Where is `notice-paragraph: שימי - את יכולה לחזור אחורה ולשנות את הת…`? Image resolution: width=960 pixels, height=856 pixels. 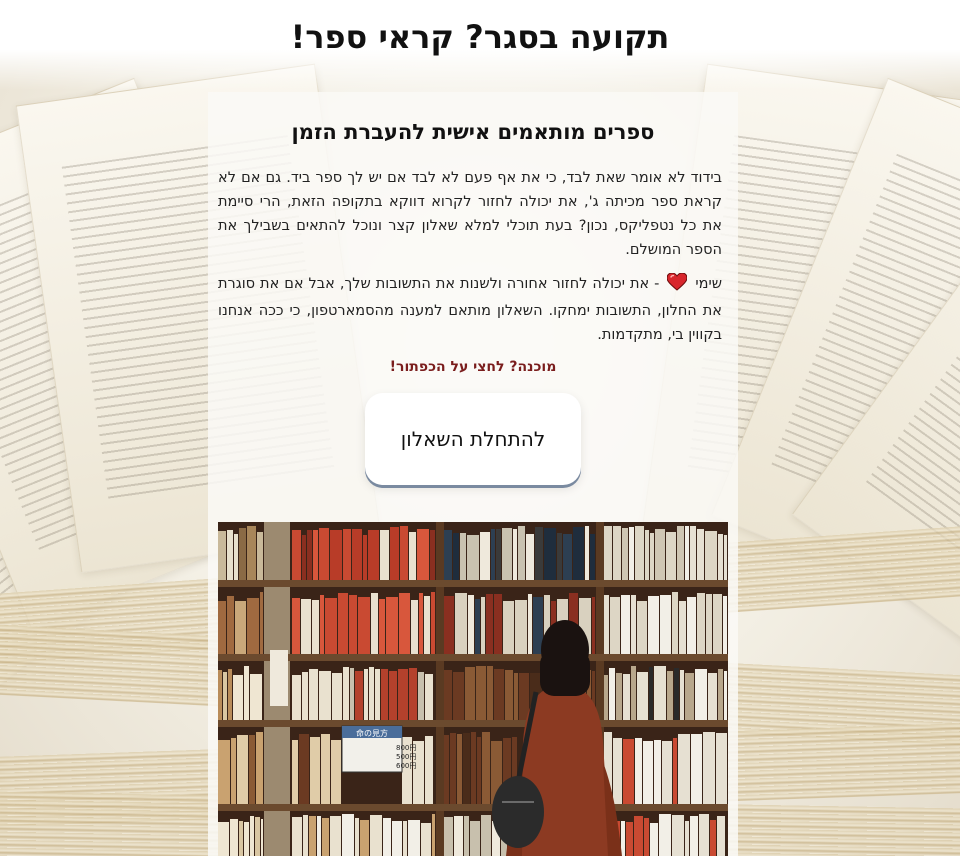 notice-paragraph: שימי - את יכולה לחזור אחורה ולשנות את הת… is located at coordinates (470, 309).